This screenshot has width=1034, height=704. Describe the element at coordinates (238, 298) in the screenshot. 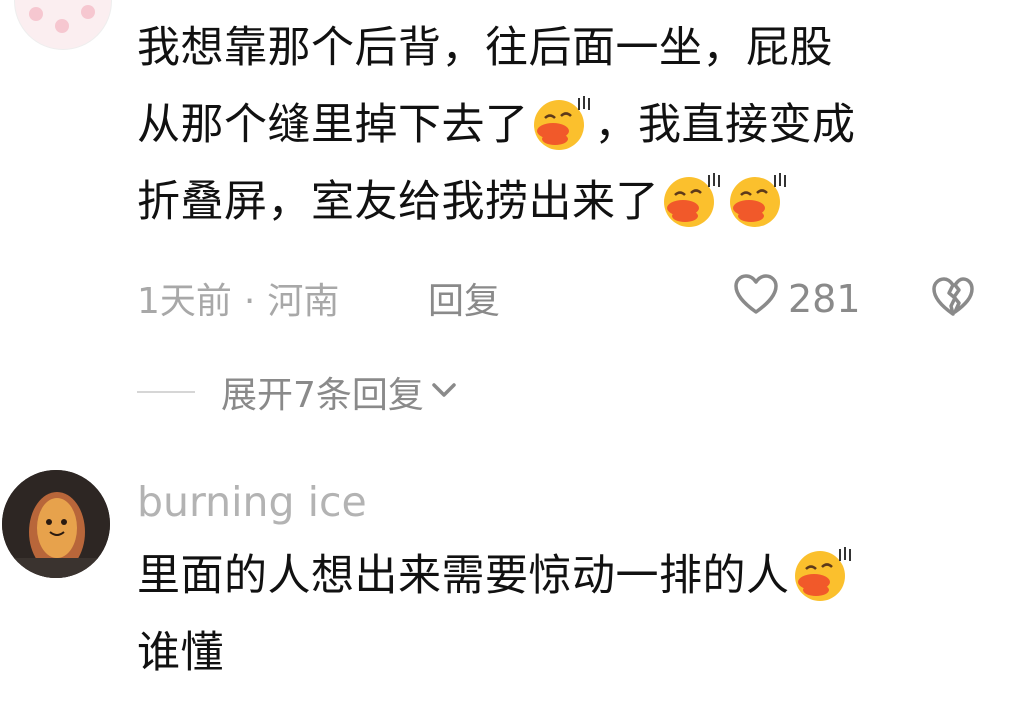

I see `comment-meta: 1天前 · 河南` at that location.